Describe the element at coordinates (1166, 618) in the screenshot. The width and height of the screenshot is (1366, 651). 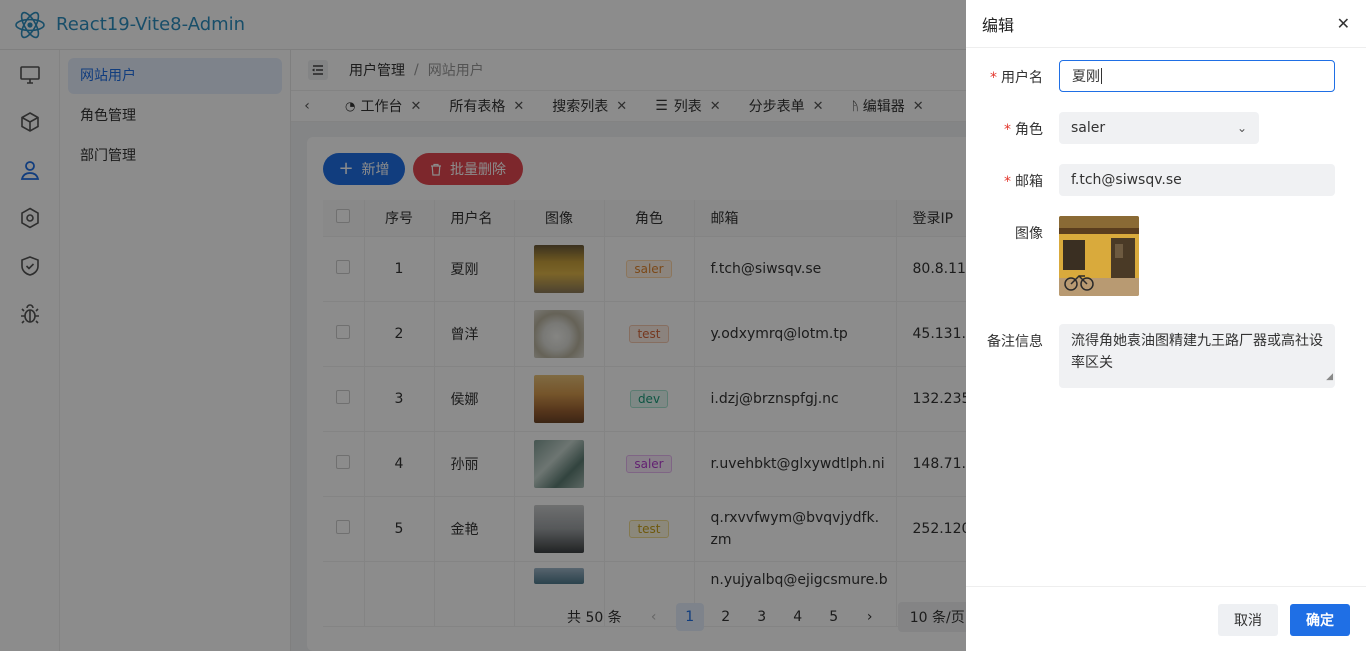
I see `drawer-footer: 取消 确定` at that location.